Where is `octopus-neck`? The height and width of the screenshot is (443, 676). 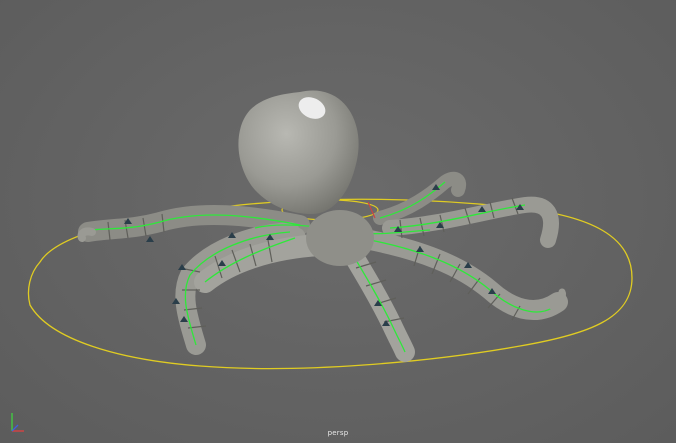
octopus-neck is located at coordinates (340, 238).